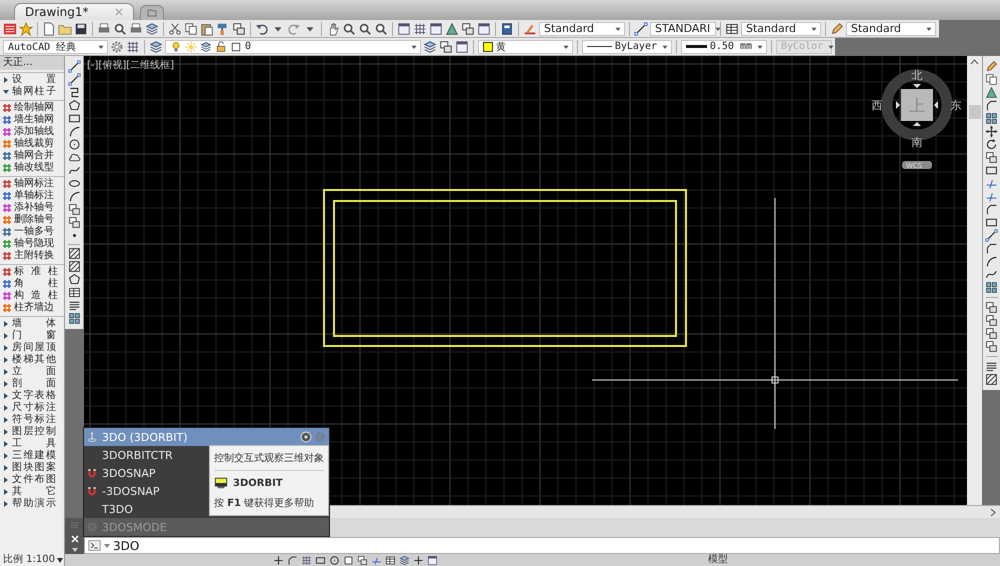 The height and width of the screenshot is (566, 1000). Describe the element at coordinates (34, 468) in the screenshot. I see `menu-folder: 图块图案` at that location.